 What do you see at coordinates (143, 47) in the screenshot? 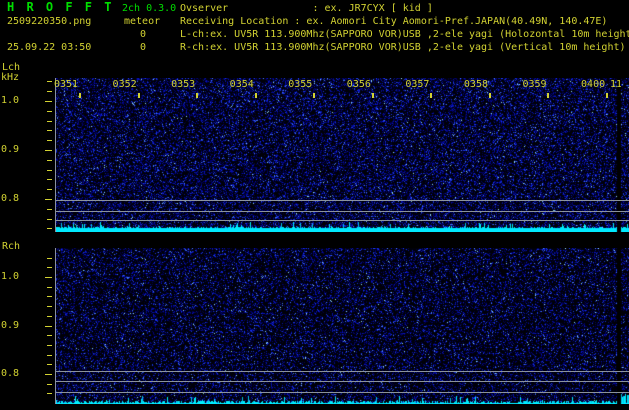
I see `rch-meteor-count: 0` at bounding box center [143, 47].